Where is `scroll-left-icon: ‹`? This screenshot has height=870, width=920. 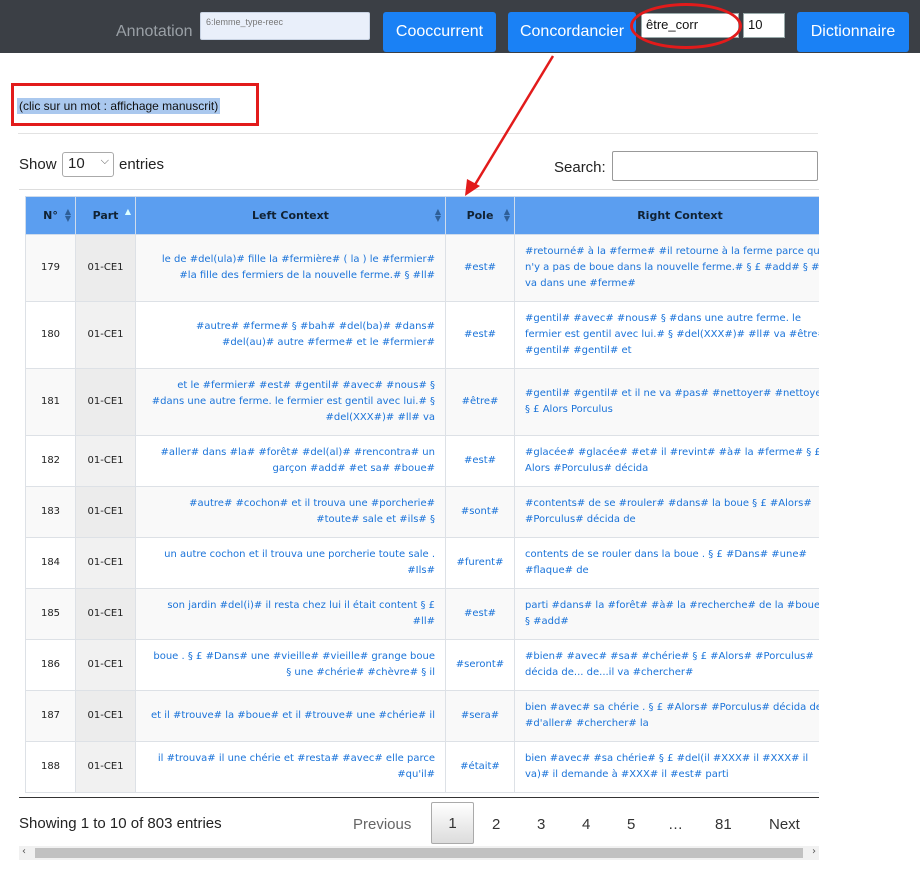
scroll-left-icon: ‹ is located at coordinates (24, 851).